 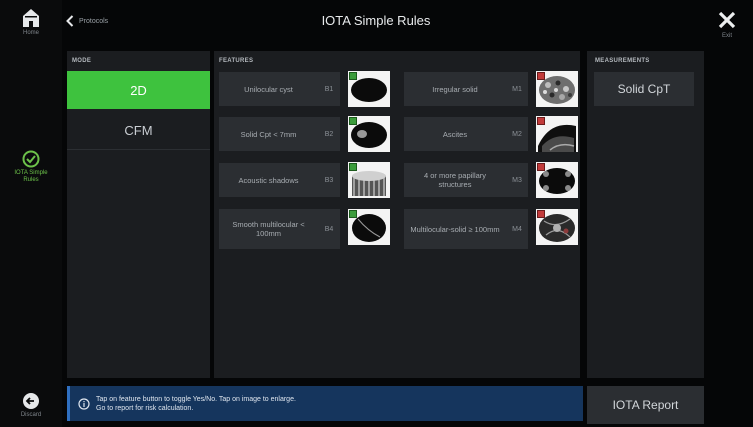 What do you see at coordinates (31, 213) in the screenshot?
I see `left-rail: Home IOTA Simple Rules Discard` at bounding box center [31, 213].